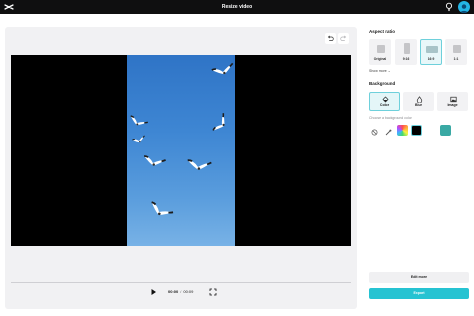 This screenshot has height=316, width=474. What do you see at coordinates (419, 293) in the screenshot?
I see `export-button: Export` at bounding box center [419, 293].